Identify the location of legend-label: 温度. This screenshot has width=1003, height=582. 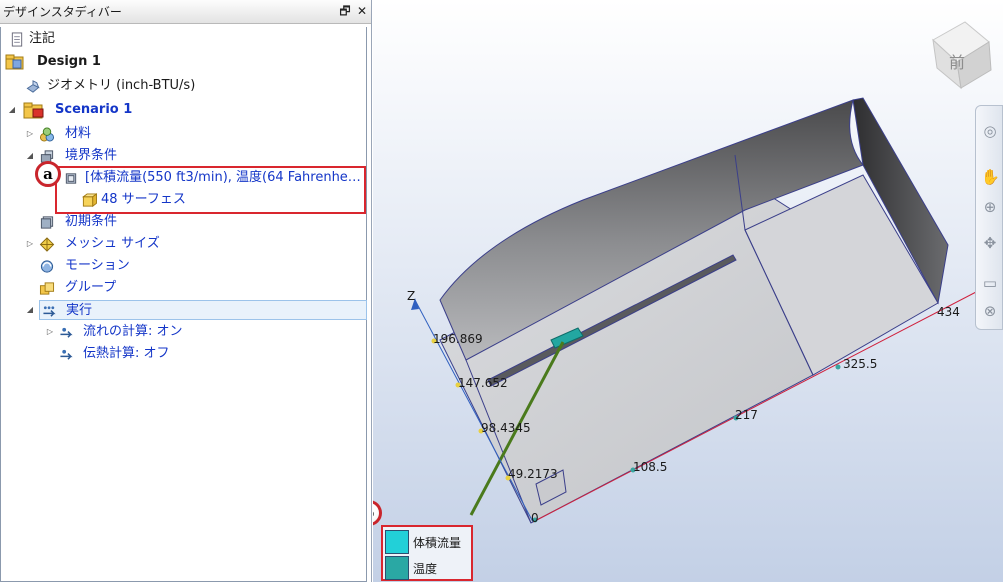
(425, 569).